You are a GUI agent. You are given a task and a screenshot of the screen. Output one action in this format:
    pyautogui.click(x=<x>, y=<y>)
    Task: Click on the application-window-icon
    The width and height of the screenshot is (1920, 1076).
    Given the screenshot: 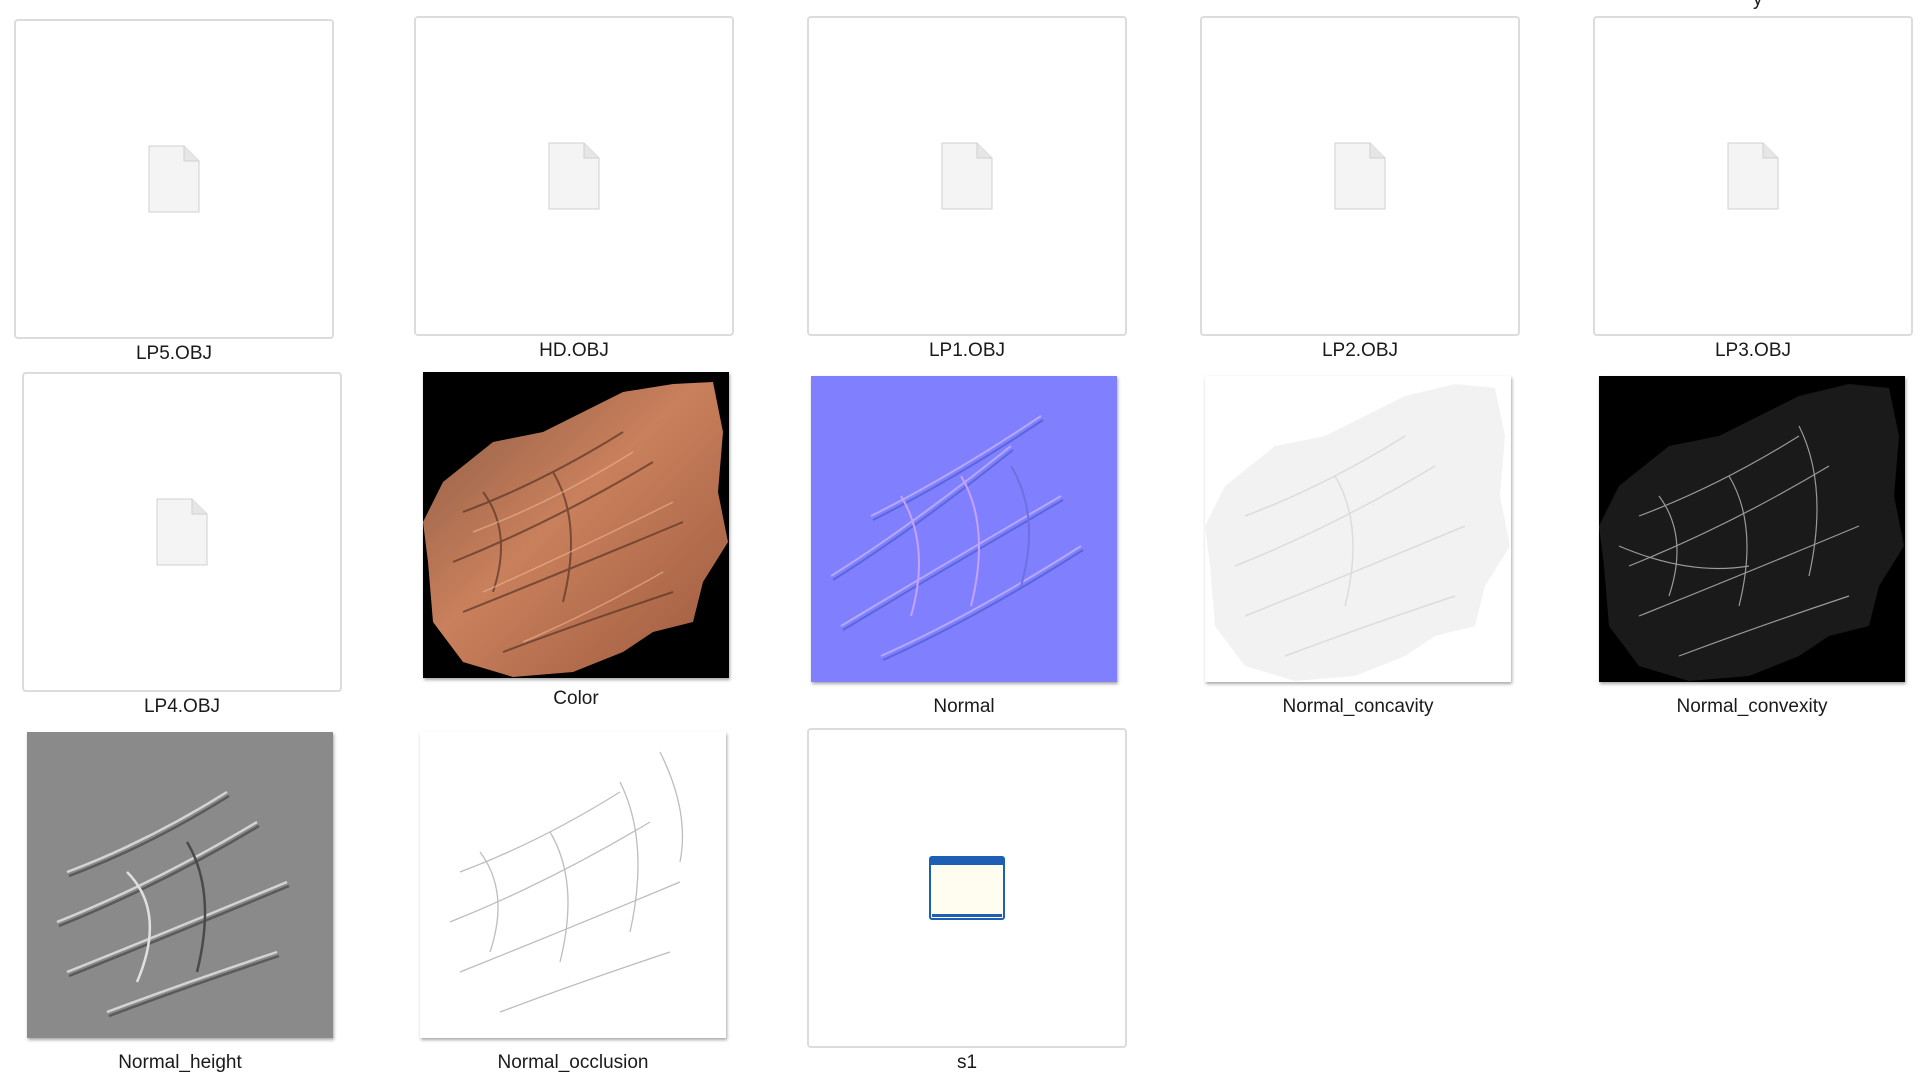 What is the action you would take?
    pyautogui.click(x=967, y=888)
    